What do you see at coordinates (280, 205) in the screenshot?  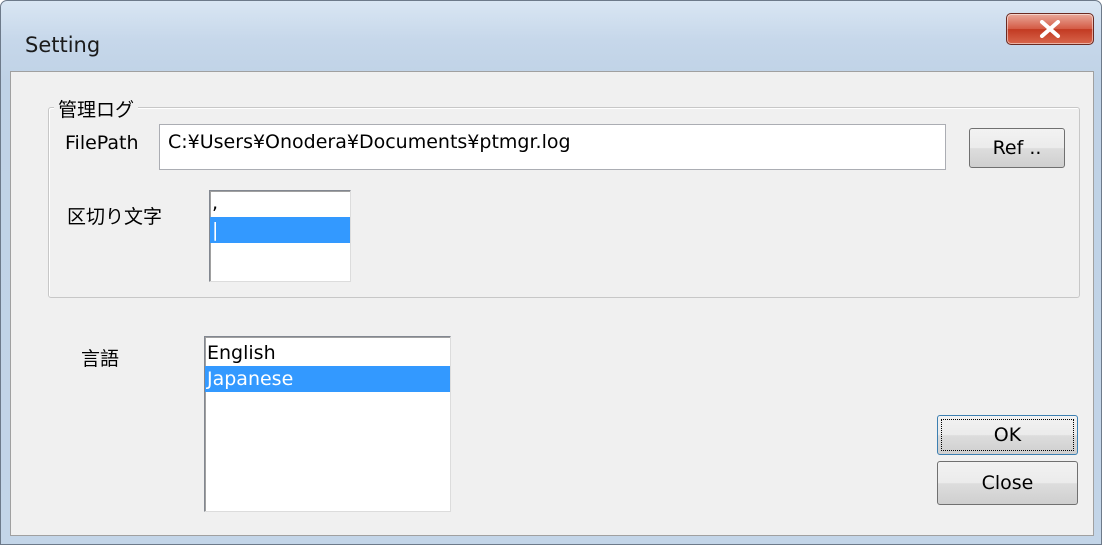 I see `delimiter-option-comma: ,` at bounding box center [280, 205].